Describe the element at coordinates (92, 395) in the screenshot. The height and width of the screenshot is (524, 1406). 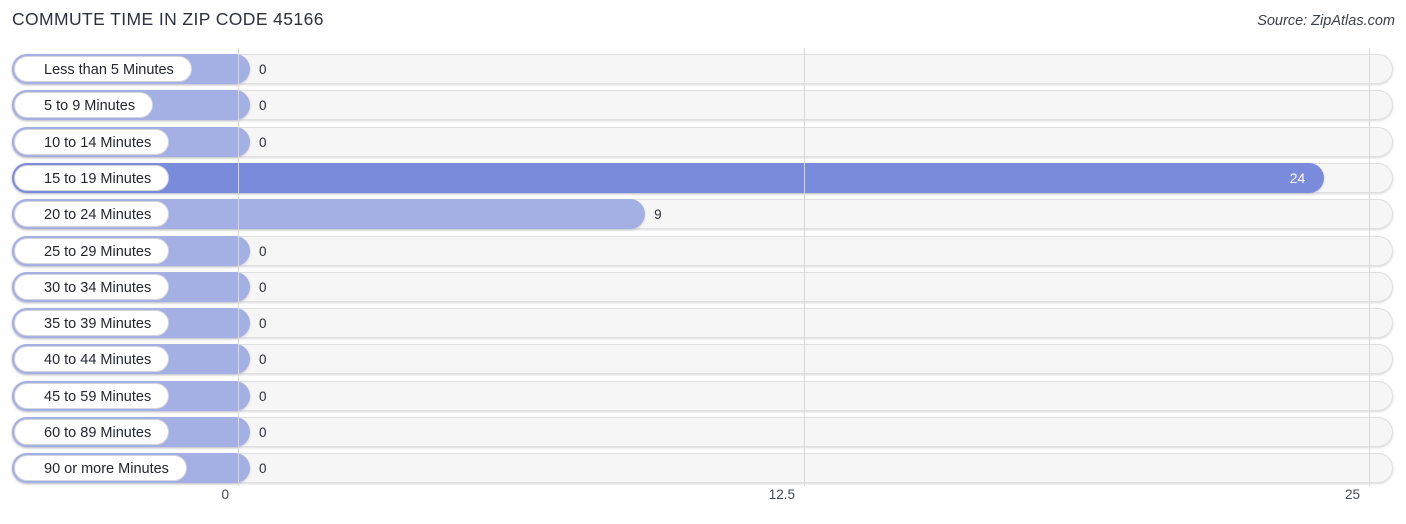
I see `bar-category-label: 45 to 59 Minutes` at that location.